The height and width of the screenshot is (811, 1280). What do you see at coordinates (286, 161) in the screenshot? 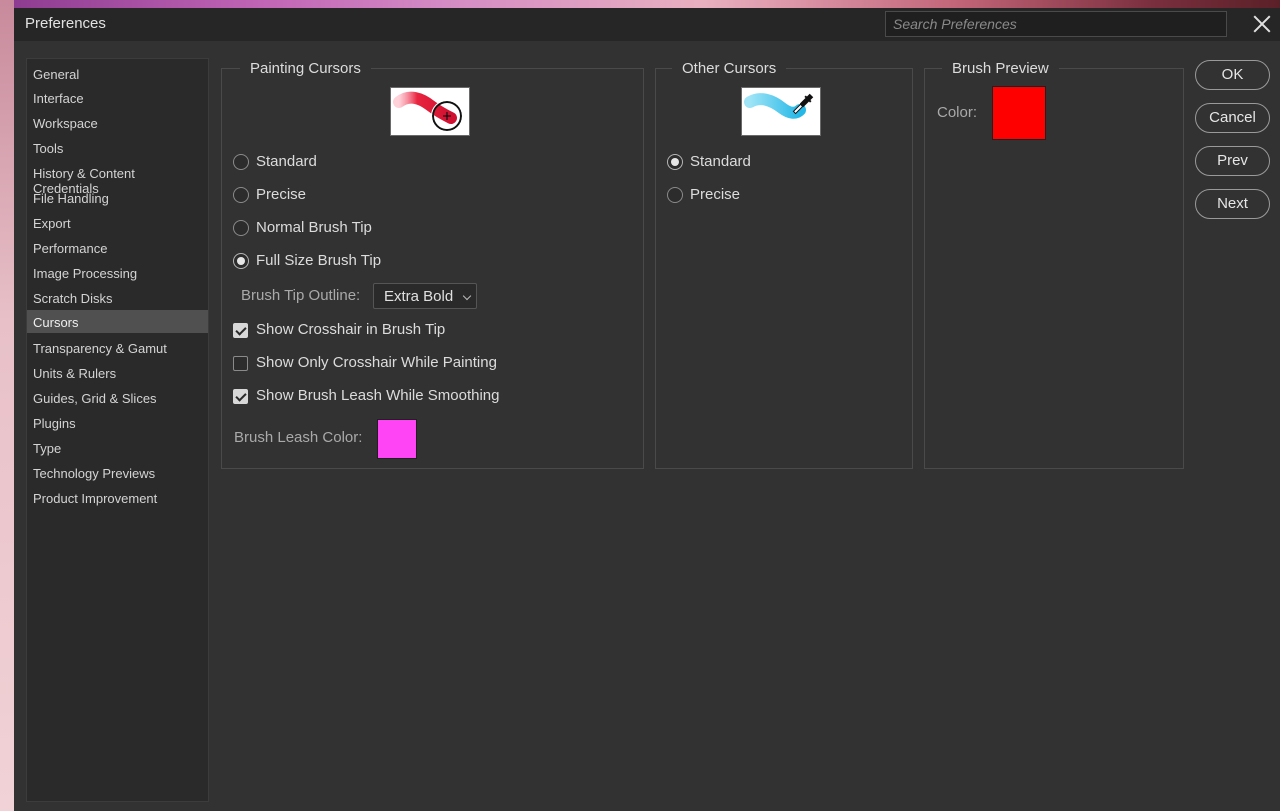
I see `painting-standard-label: Standard` at bounding box center [286, 161].